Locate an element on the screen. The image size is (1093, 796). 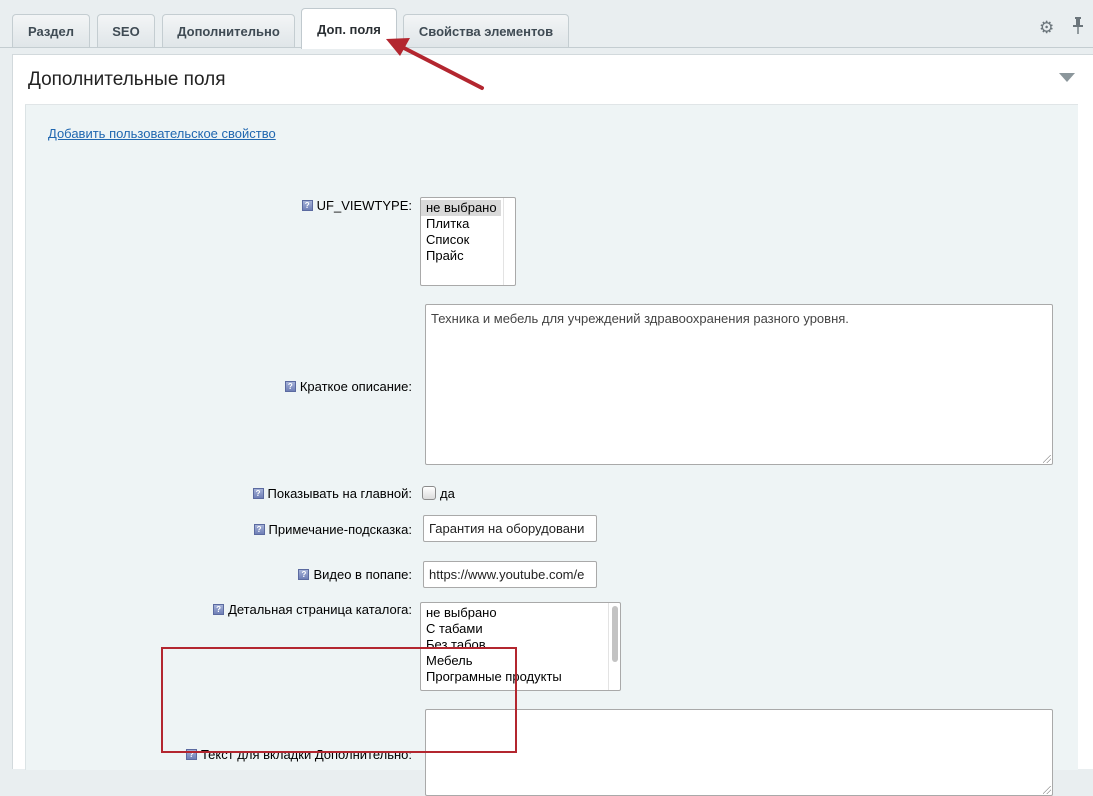
annotation-arrow-icon is located at coordinates (435, 64).